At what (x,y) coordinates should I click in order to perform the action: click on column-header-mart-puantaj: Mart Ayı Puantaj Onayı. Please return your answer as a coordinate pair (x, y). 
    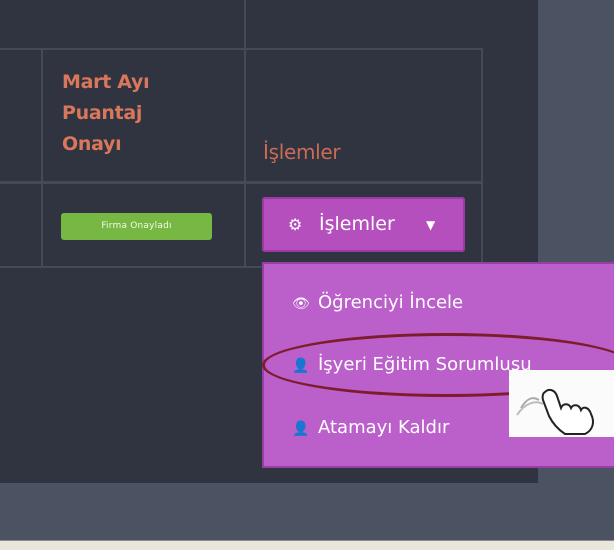
    Looking at the image, I should click on (106, 113).